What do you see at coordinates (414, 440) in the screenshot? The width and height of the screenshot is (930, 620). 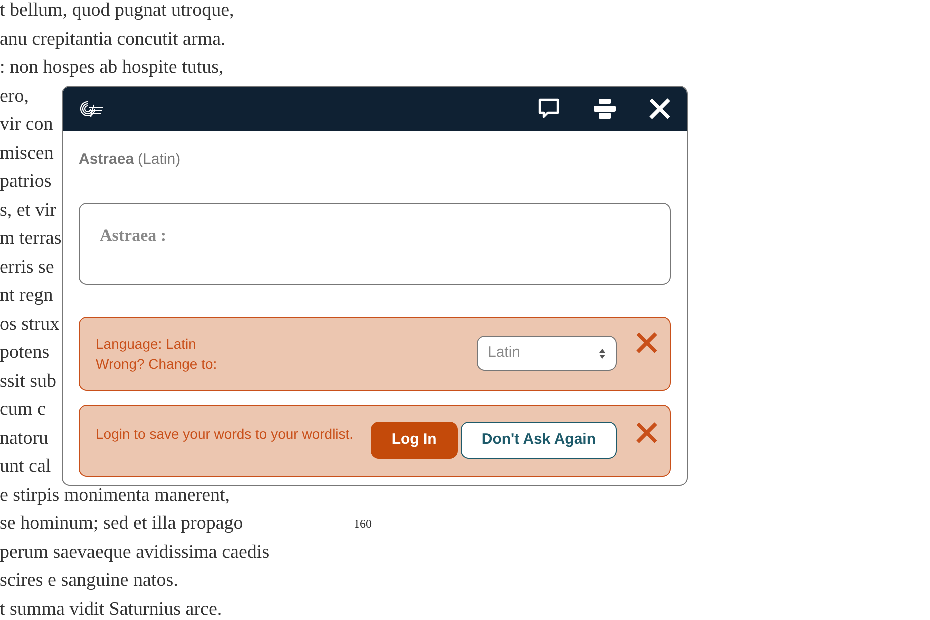 I see `log-in-button: Log In` at bounding box center [414, 440].